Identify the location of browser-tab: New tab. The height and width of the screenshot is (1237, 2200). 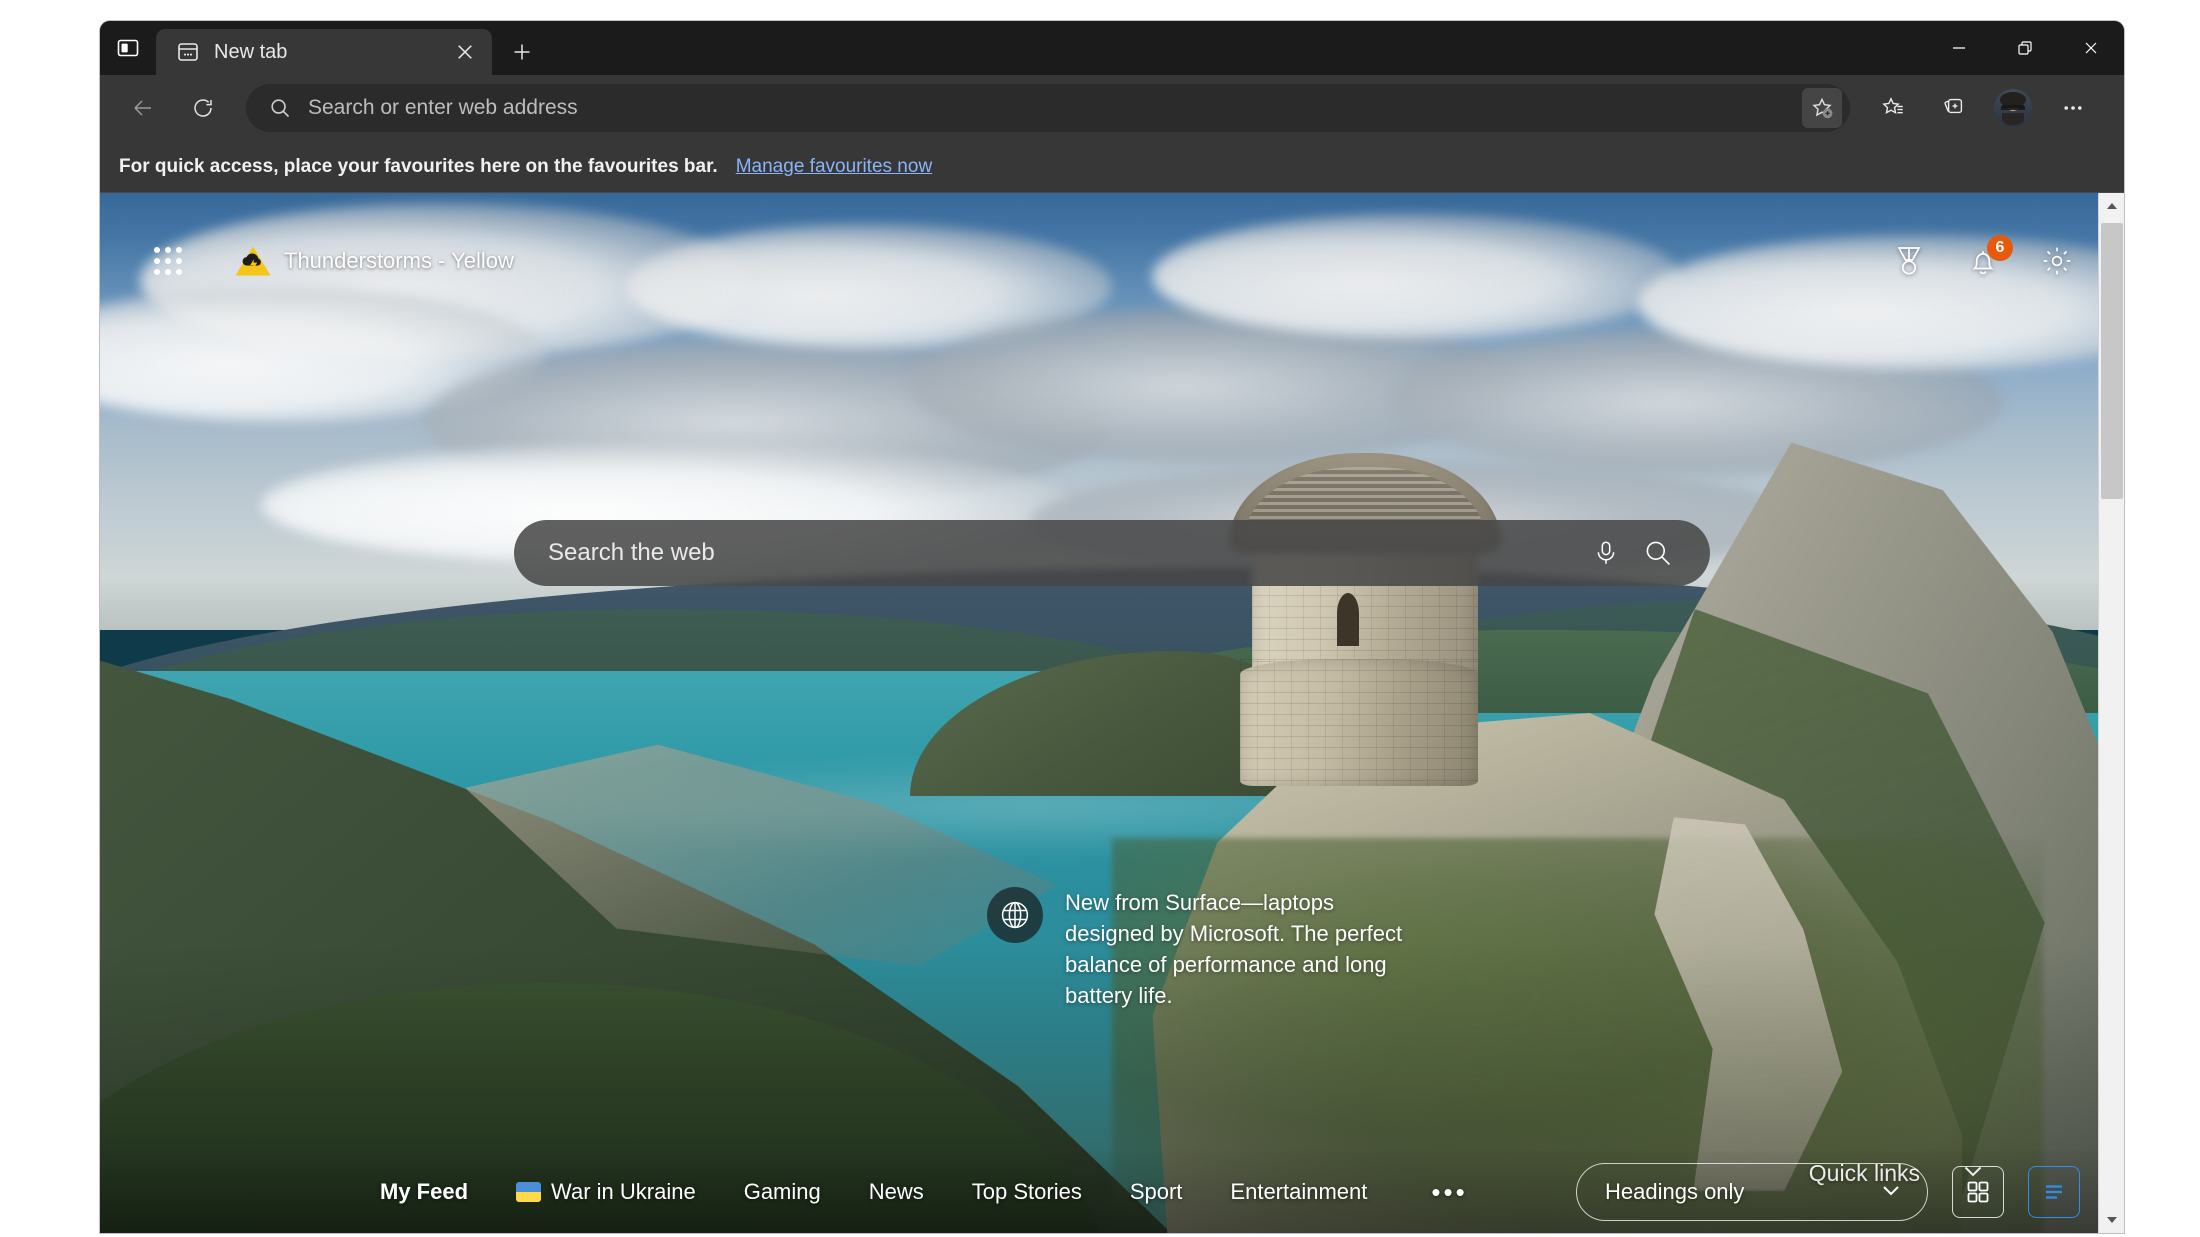
(324, 52).